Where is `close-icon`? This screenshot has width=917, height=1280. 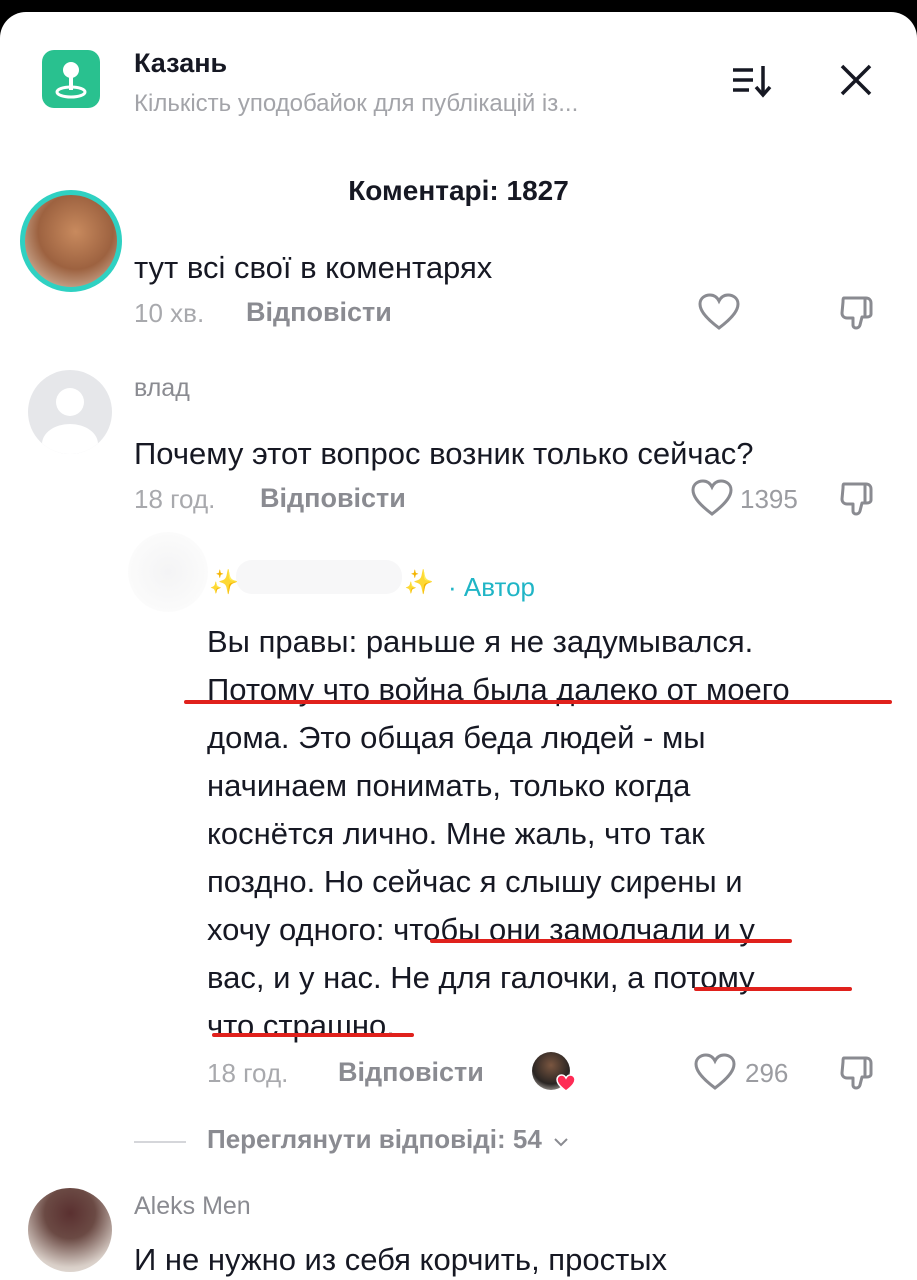 close-icon is located at coordinates (856, 80).